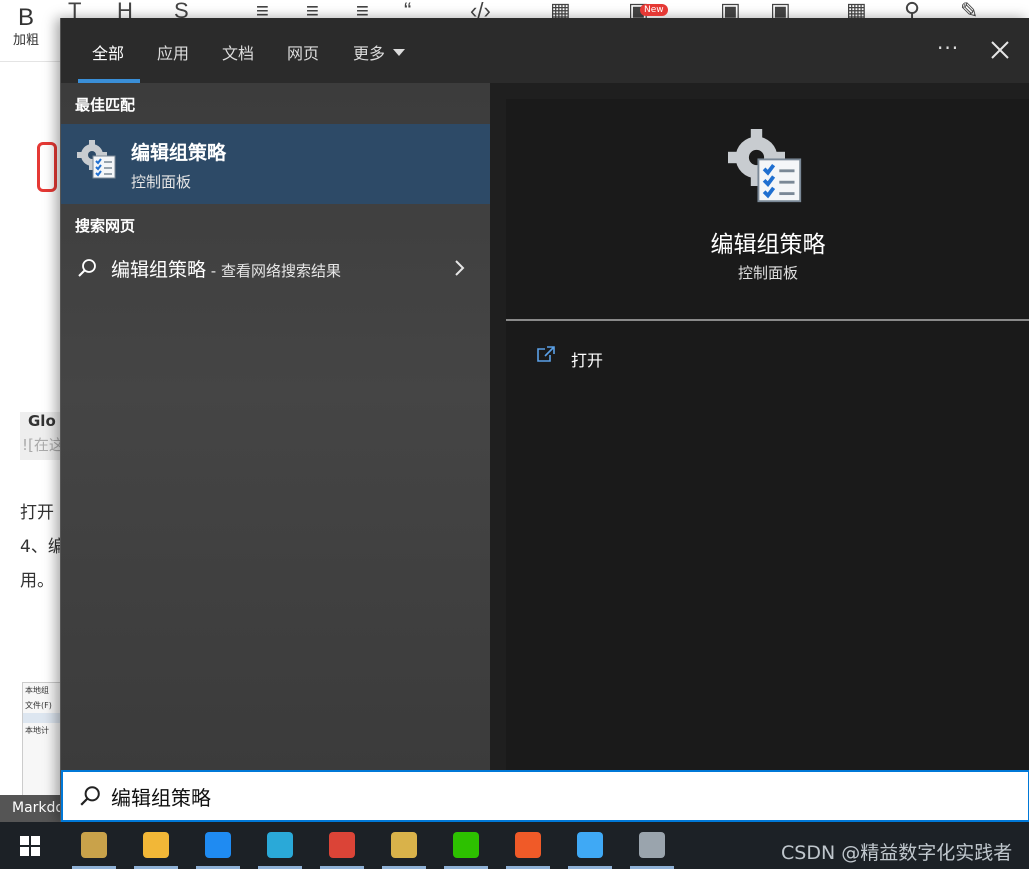 Image resolution: width=1029 pixels, height=869 pixels. I want to click on group-policy-app-icon, so click(652, 845).